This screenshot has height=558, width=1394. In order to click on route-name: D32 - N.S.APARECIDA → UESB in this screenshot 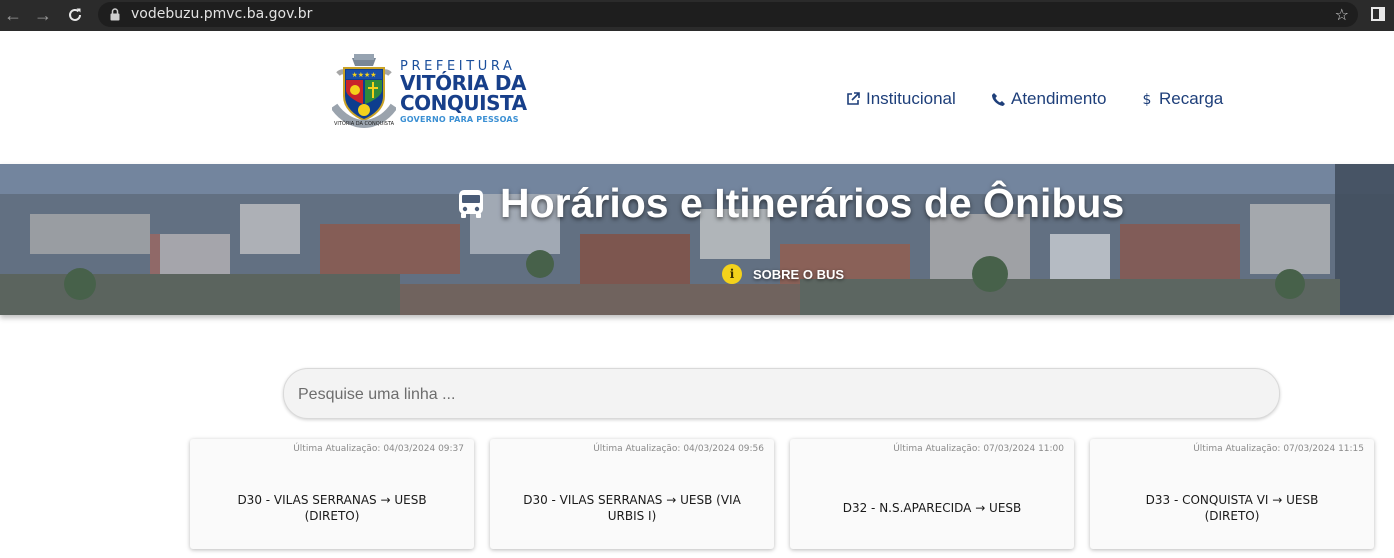, I will do `click(932, 508)`.